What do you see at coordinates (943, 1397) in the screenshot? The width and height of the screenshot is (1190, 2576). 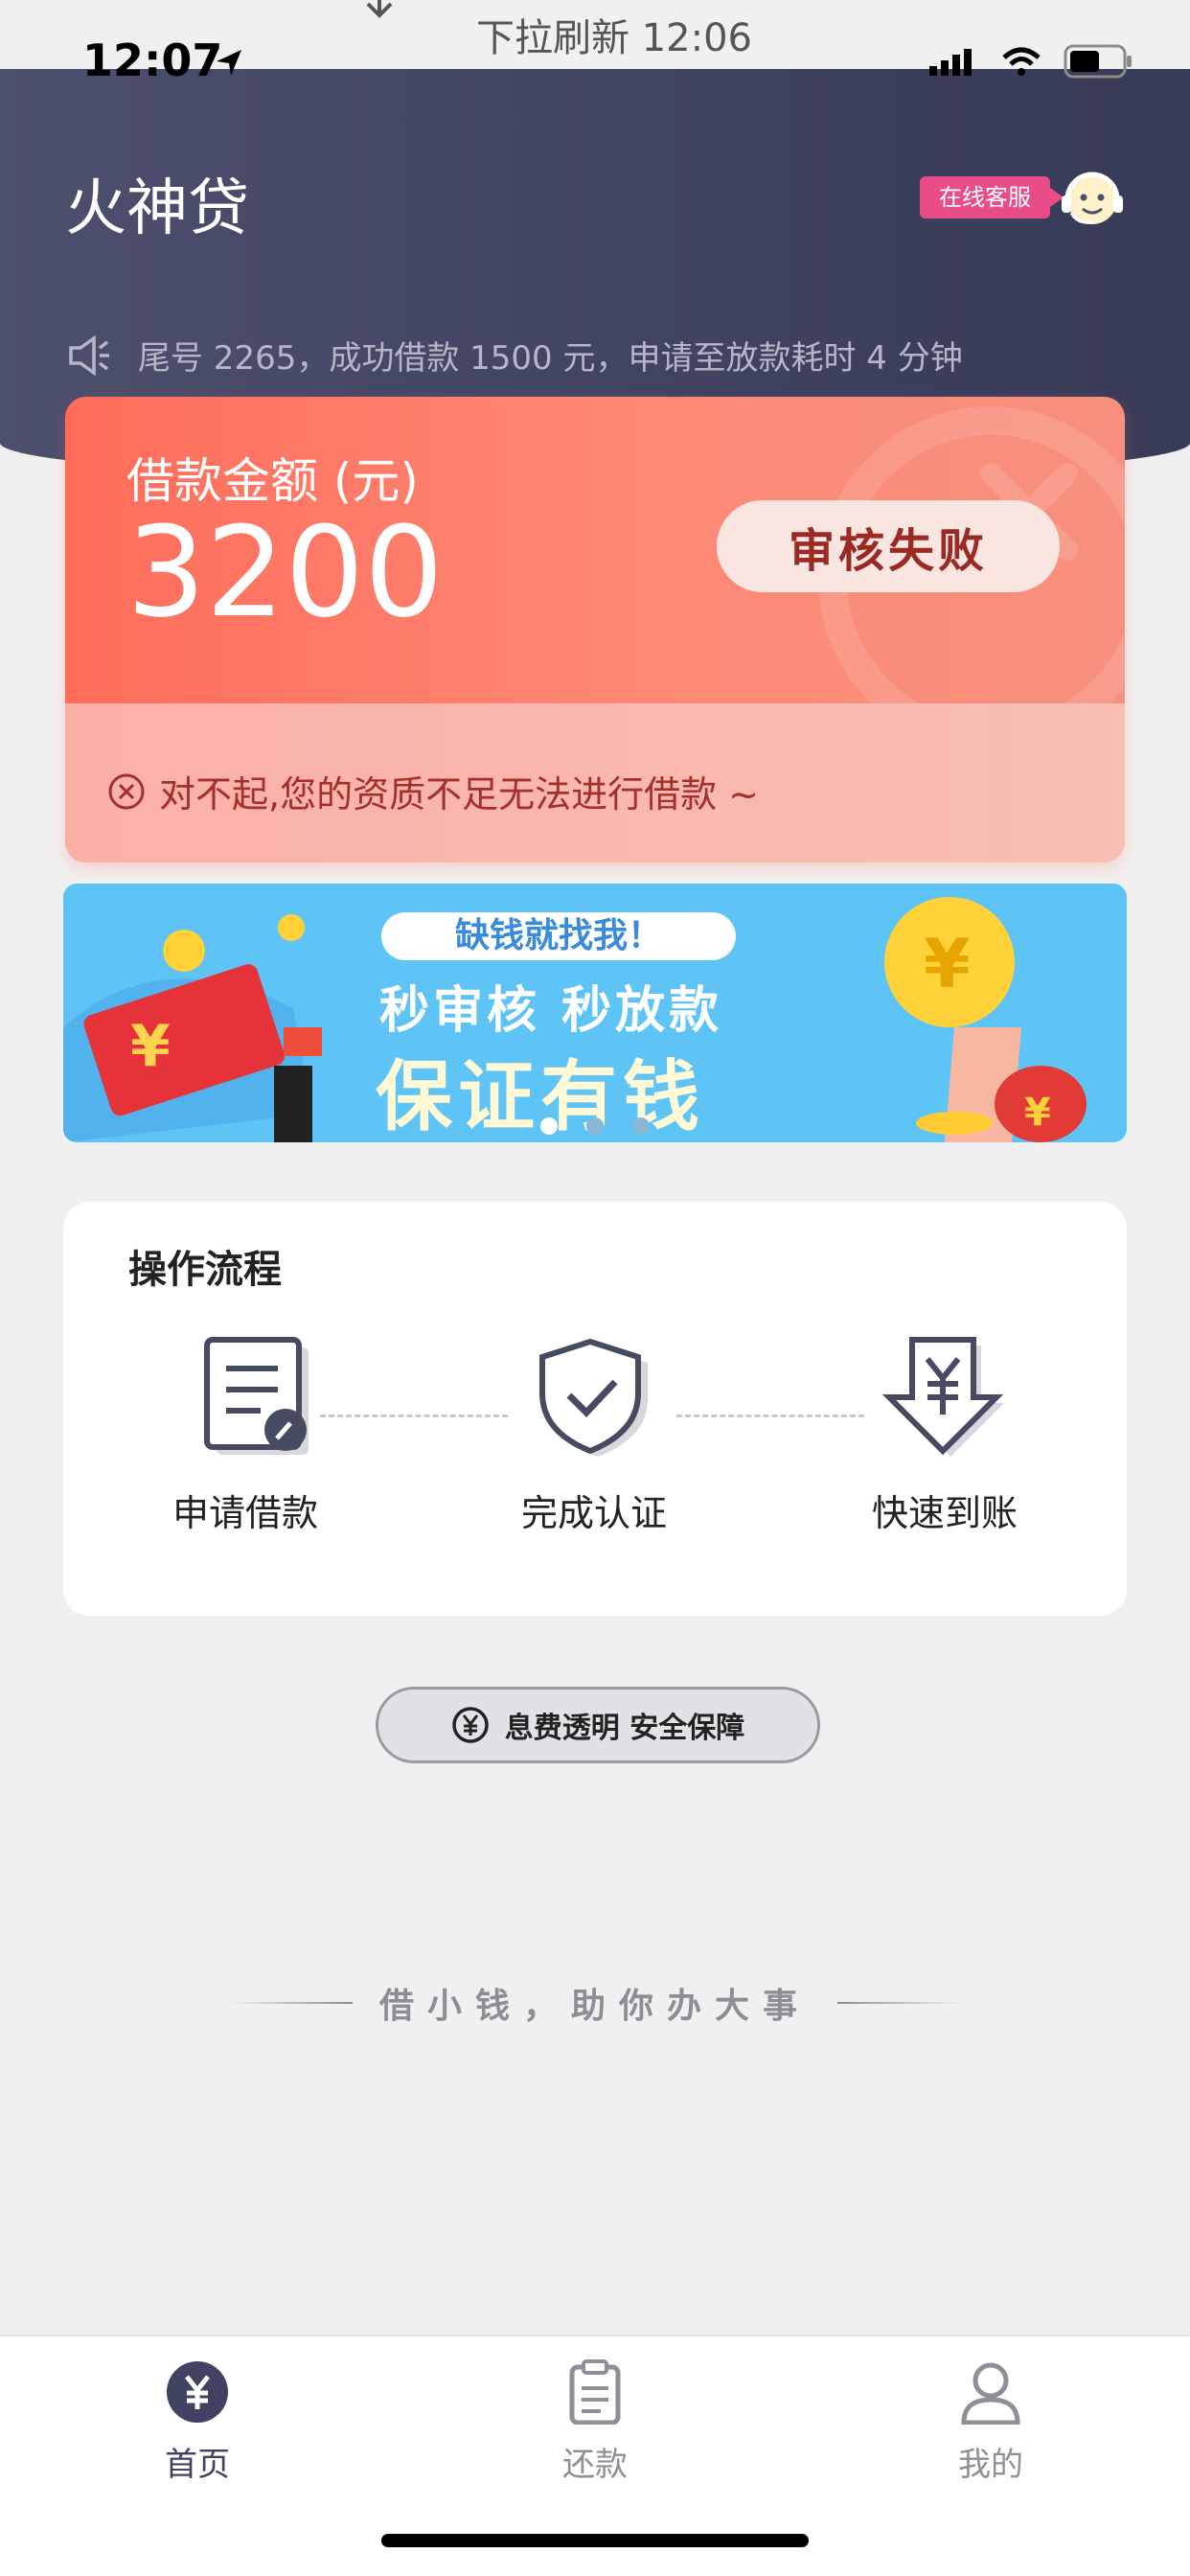 I see `yuan-download-icon` at bounding box center [943, 1397].